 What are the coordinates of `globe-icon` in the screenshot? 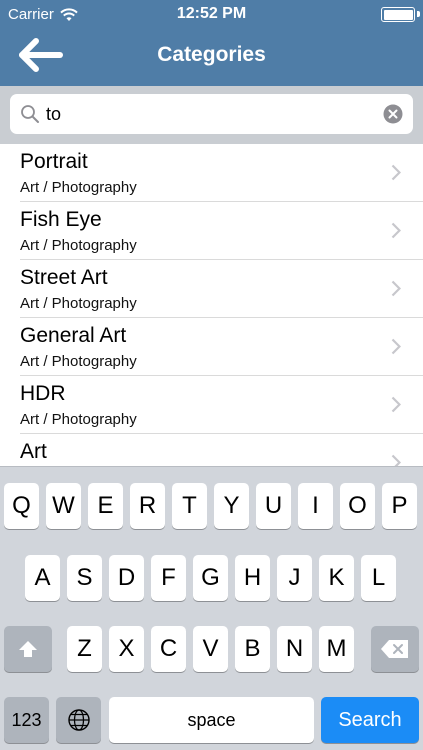 It's located at (78, 720).